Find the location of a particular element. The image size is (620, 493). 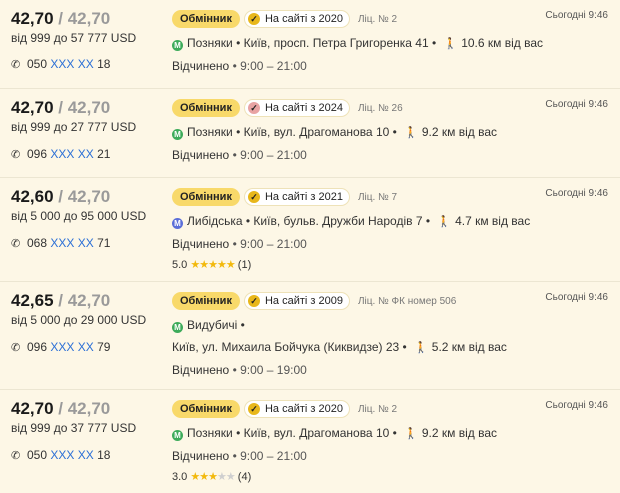

site-since-text: На сайті з 2021 is located at coordinates (303, 197).